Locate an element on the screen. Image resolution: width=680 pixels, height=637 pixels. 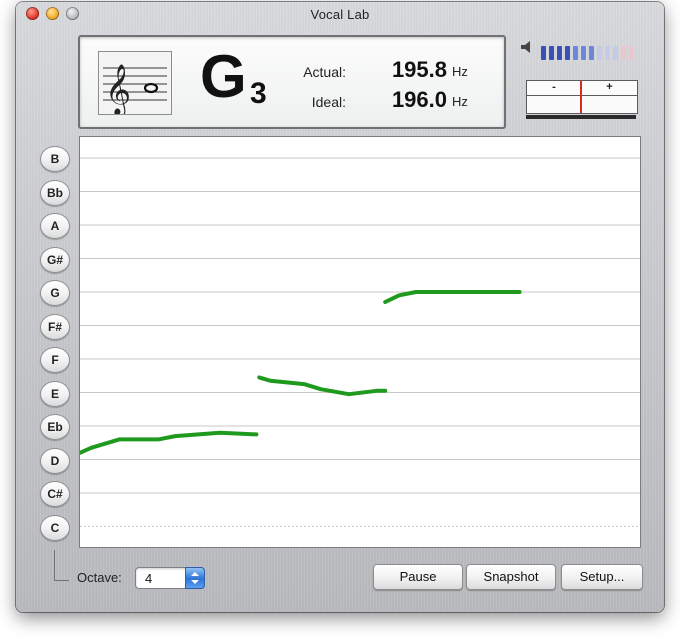
detected-octave: 3 is located at coordinates (258, 93).